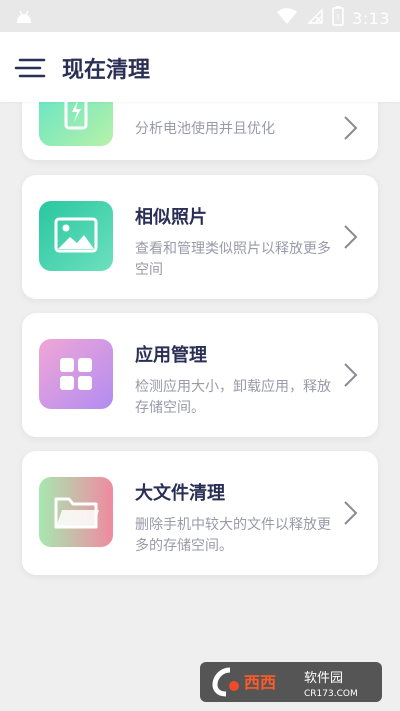 This screenshot has width=400, height=711. What do you see at coordinates (287, 18) in the screenshot?
I see `wifi-icon` at bounding box center [287, 18].